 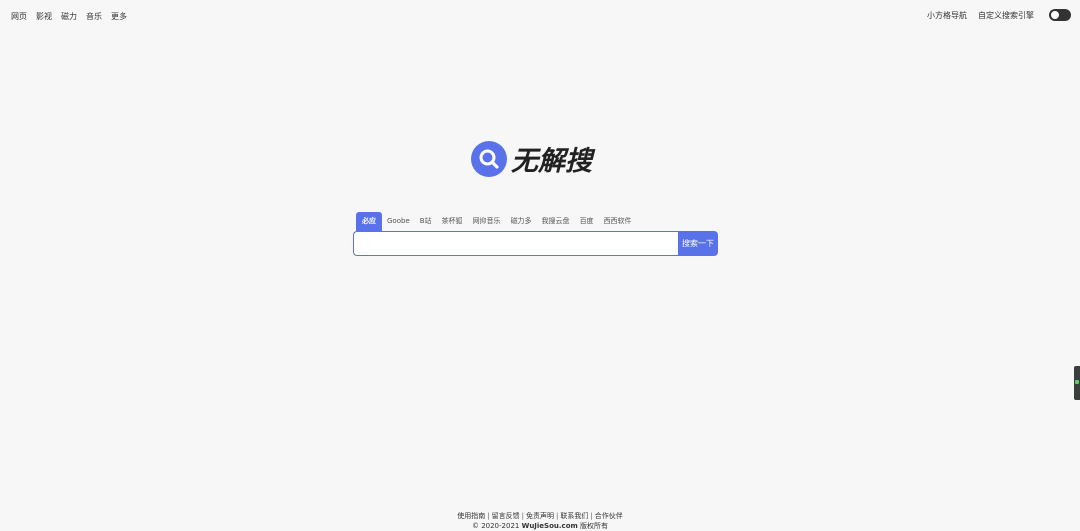 I want to click on copyright-prefix: © 2020-2021, so click(x=495, y=526).